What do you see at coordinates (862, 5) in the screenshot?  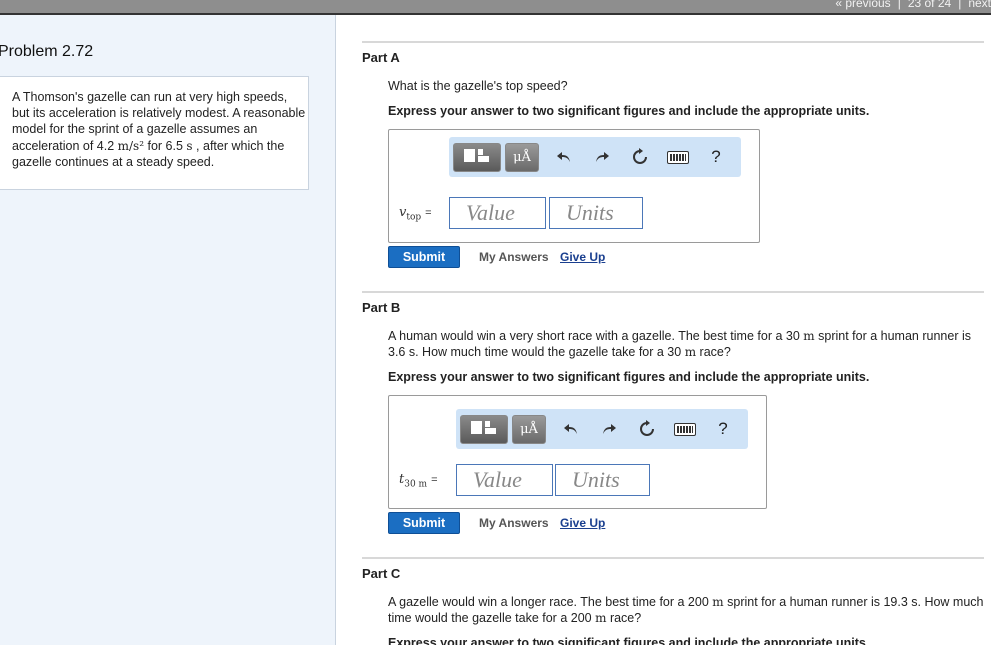 I see `previous-link: « previous` at bounding box center [862, 5].